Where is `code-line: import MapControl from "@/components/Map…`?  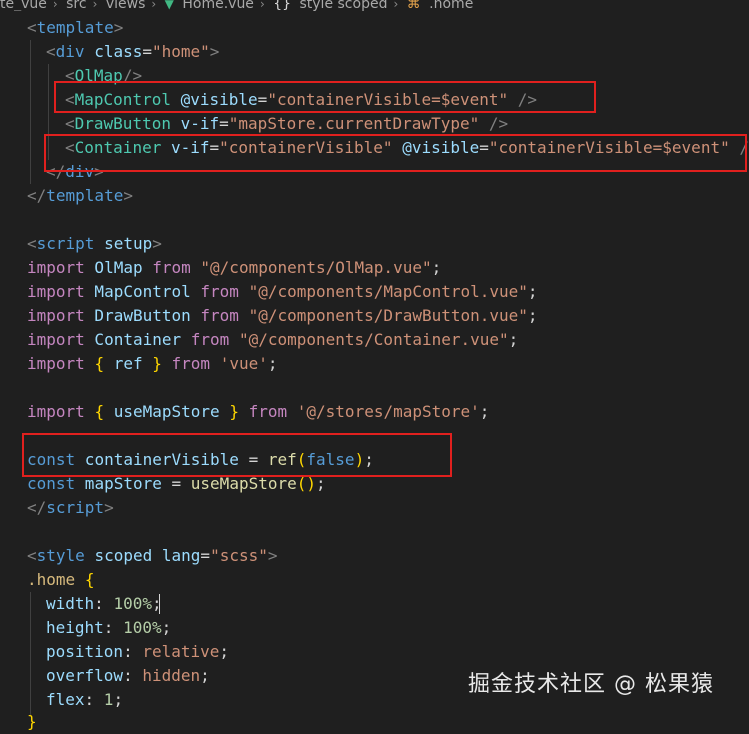
code-line: import MapControl from "@/components/Map… is located at coordinates (282, 291).